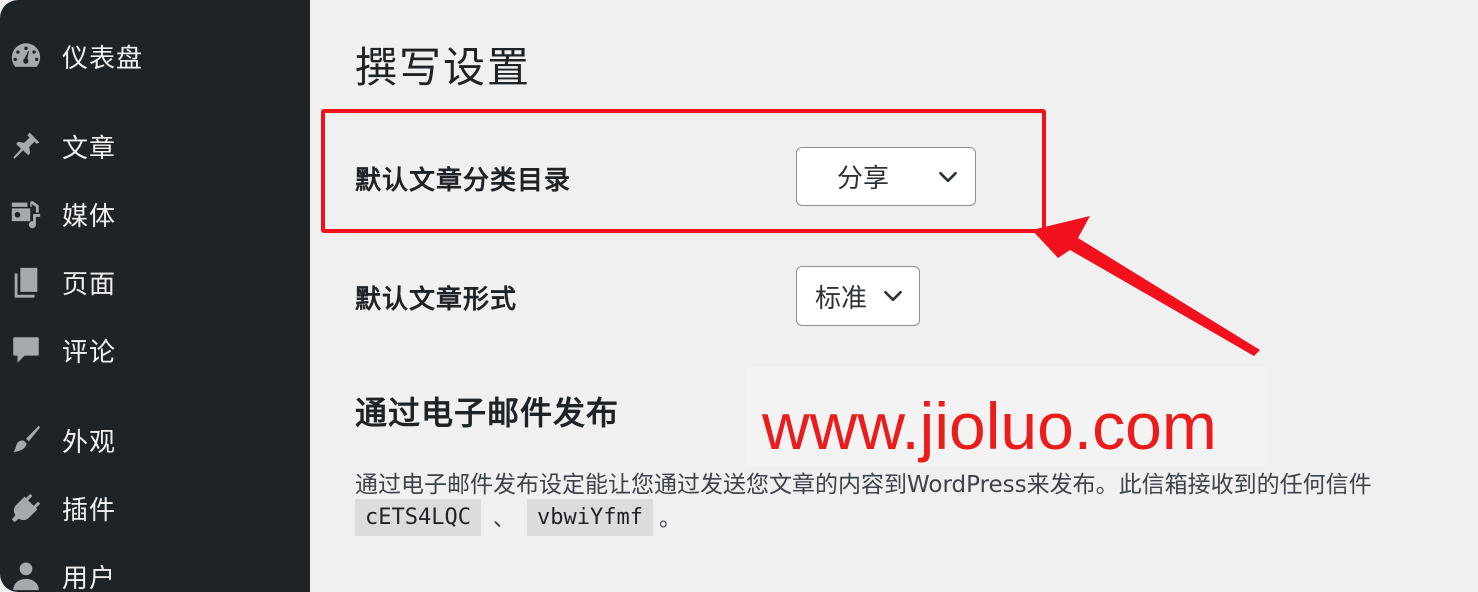 The width and height of the screenshot is (1478, 592). Describe the element at coordinates (669, 519) in the screenshot. I see `end-mark: 。` at that location.